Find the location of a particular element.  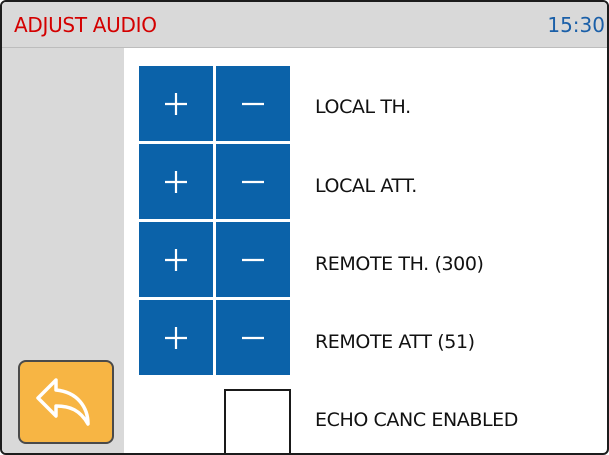

remote-th-label: REMOTE TH. (300) is located at coordinates (399, 264).